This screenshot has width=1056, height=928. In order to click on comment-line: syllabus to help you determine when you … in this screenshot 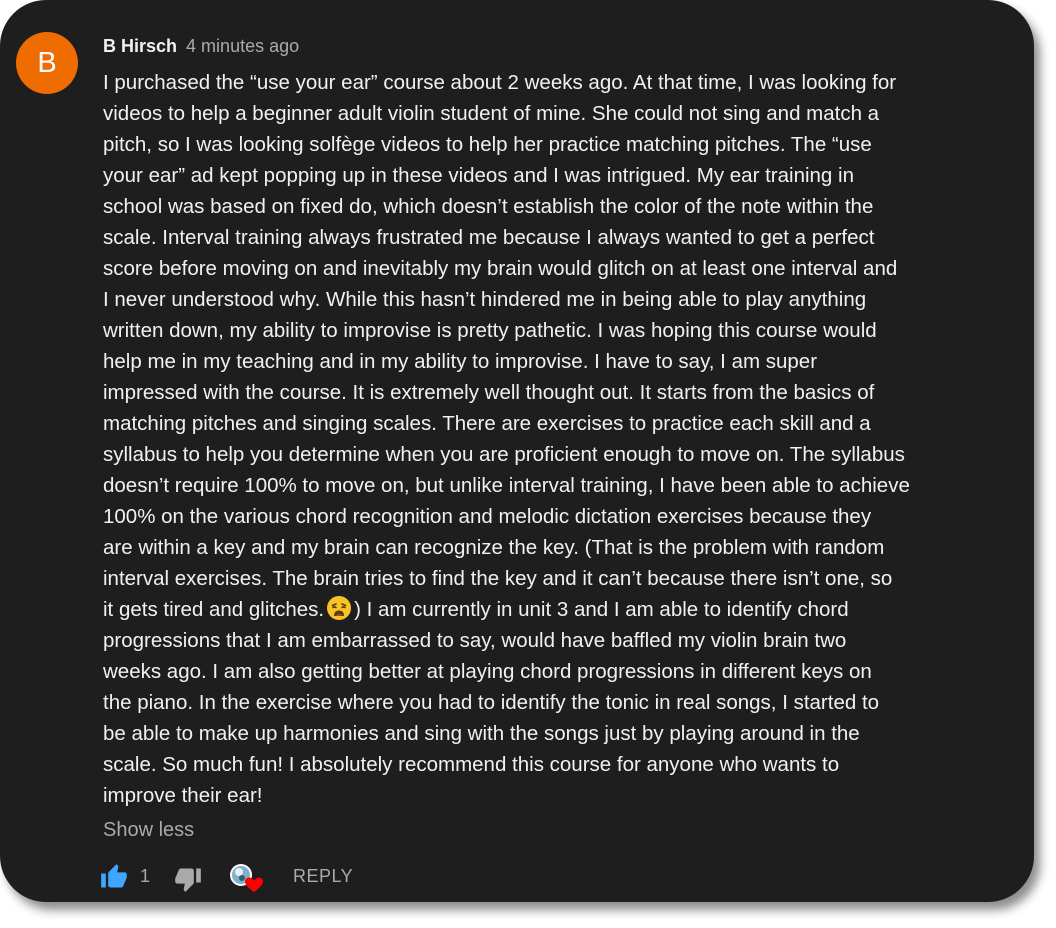, I will do `click(504, 454)`.